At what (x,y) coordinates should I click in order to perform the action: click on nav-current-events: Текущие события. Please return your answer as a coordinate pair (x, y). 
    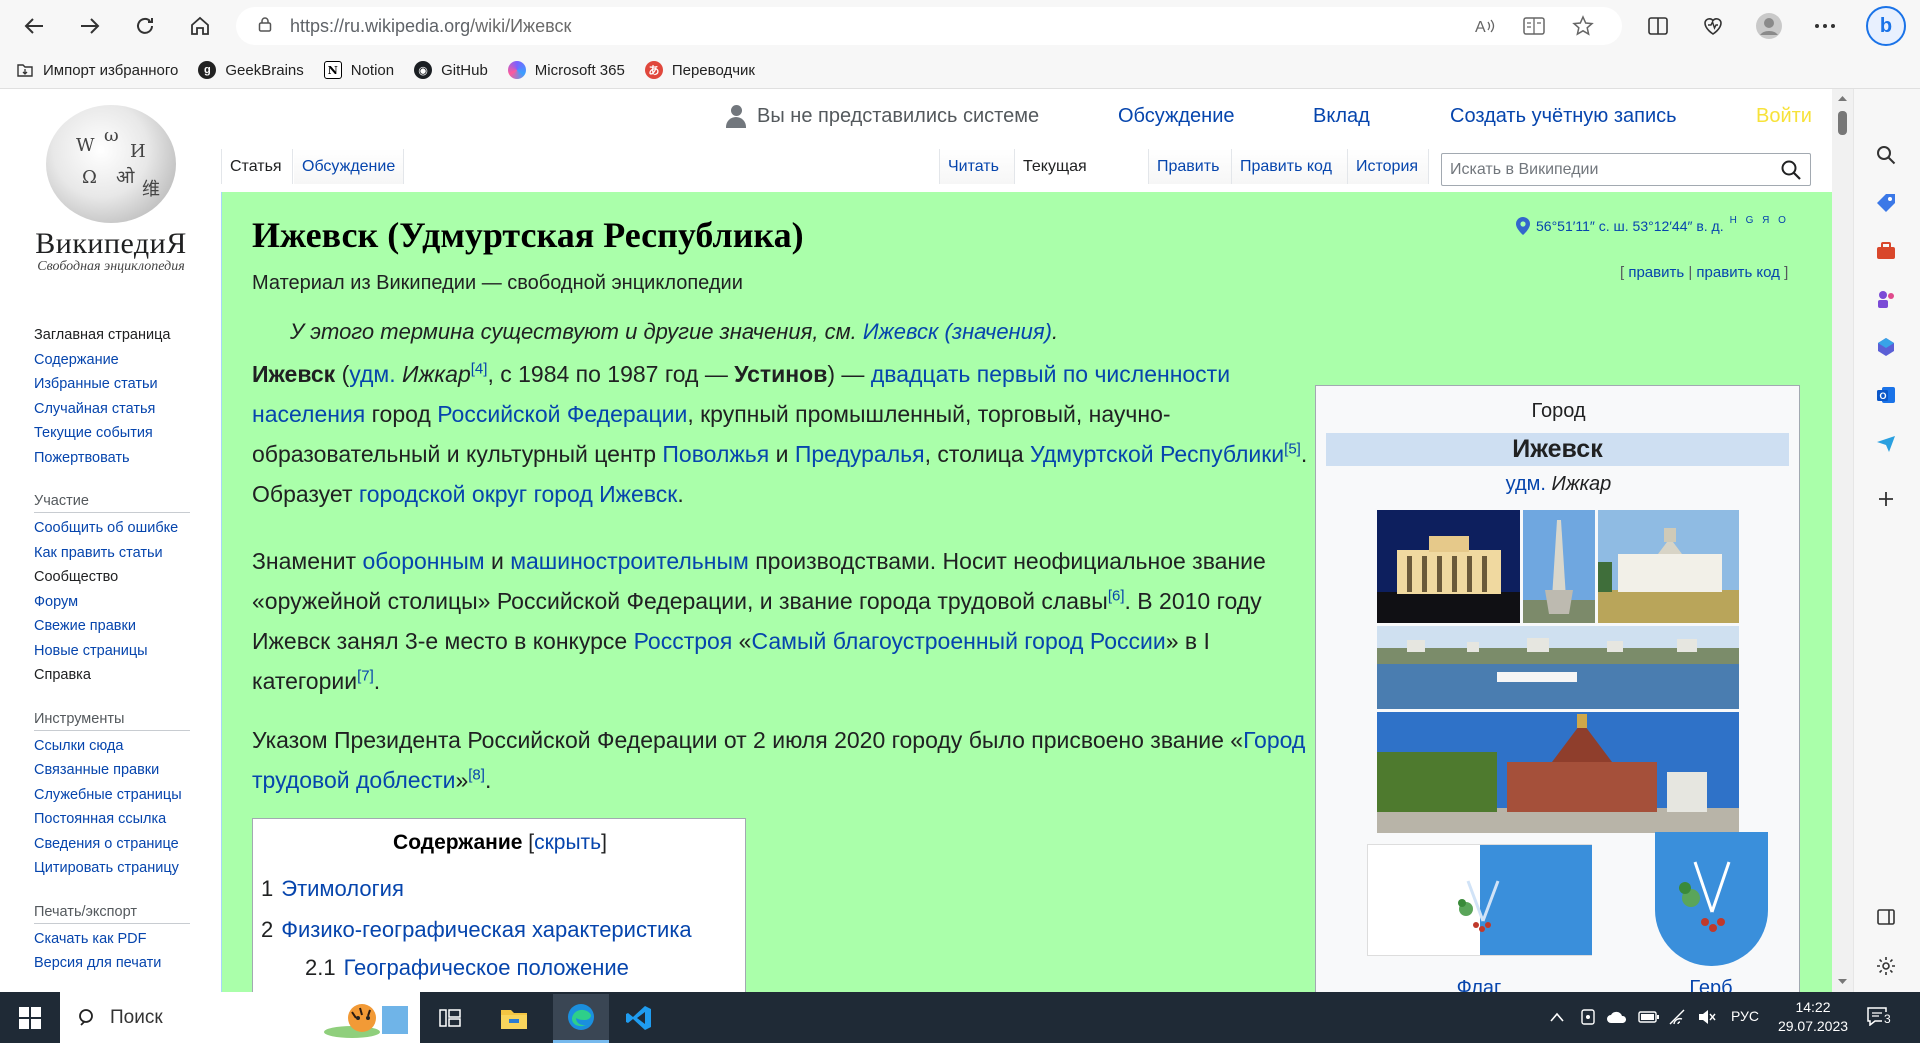
    Looking at the image, I should click on (114, 433).